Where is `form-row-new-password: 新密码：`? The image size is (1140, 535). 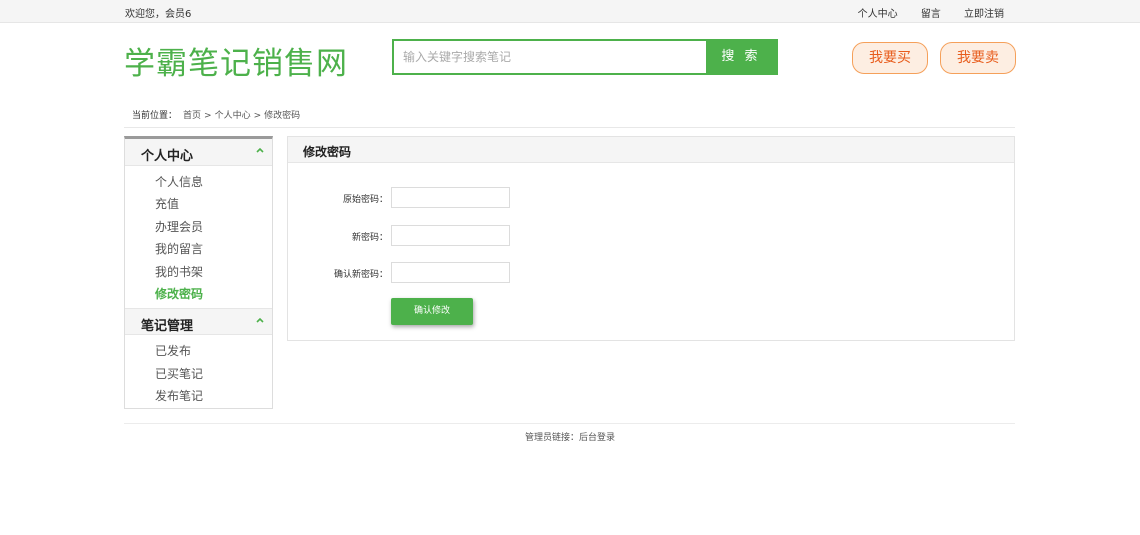 form-row-new-password: 新密码： is located at coordinates (438, 236).